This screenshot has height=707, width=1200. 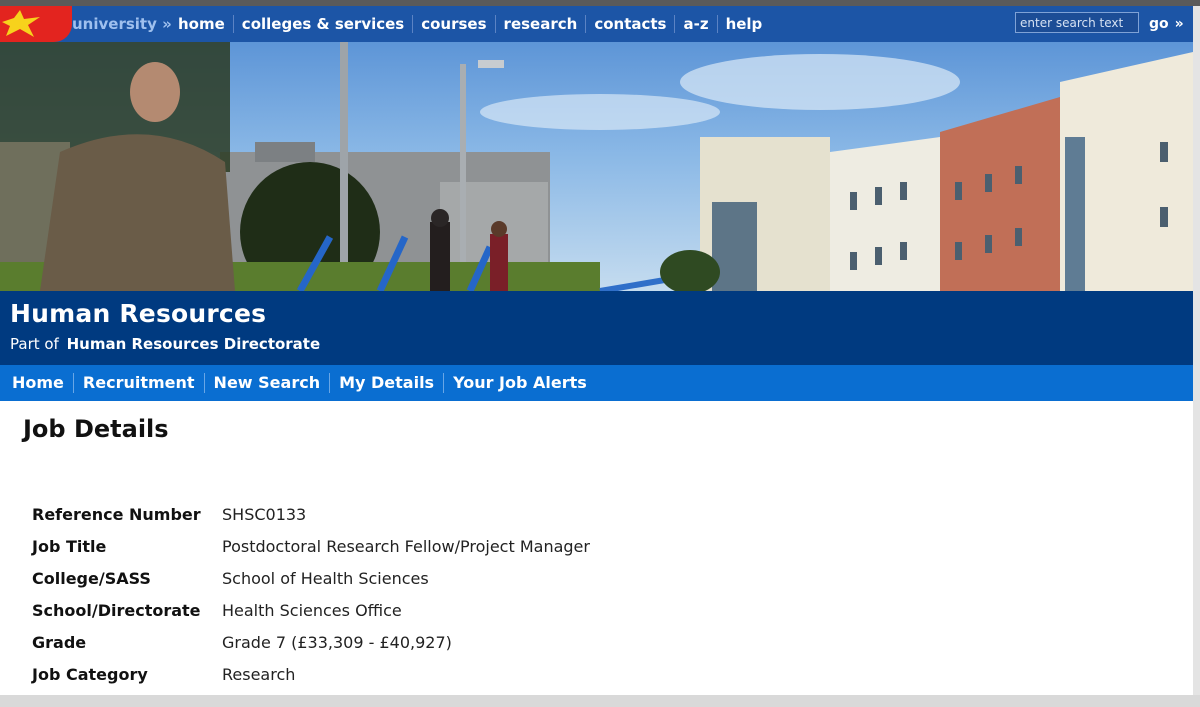 What do you see at coordinates (116, 514) in the screenshot?
I see `detail-label: Reference Number` at bounding box center [116, 514].